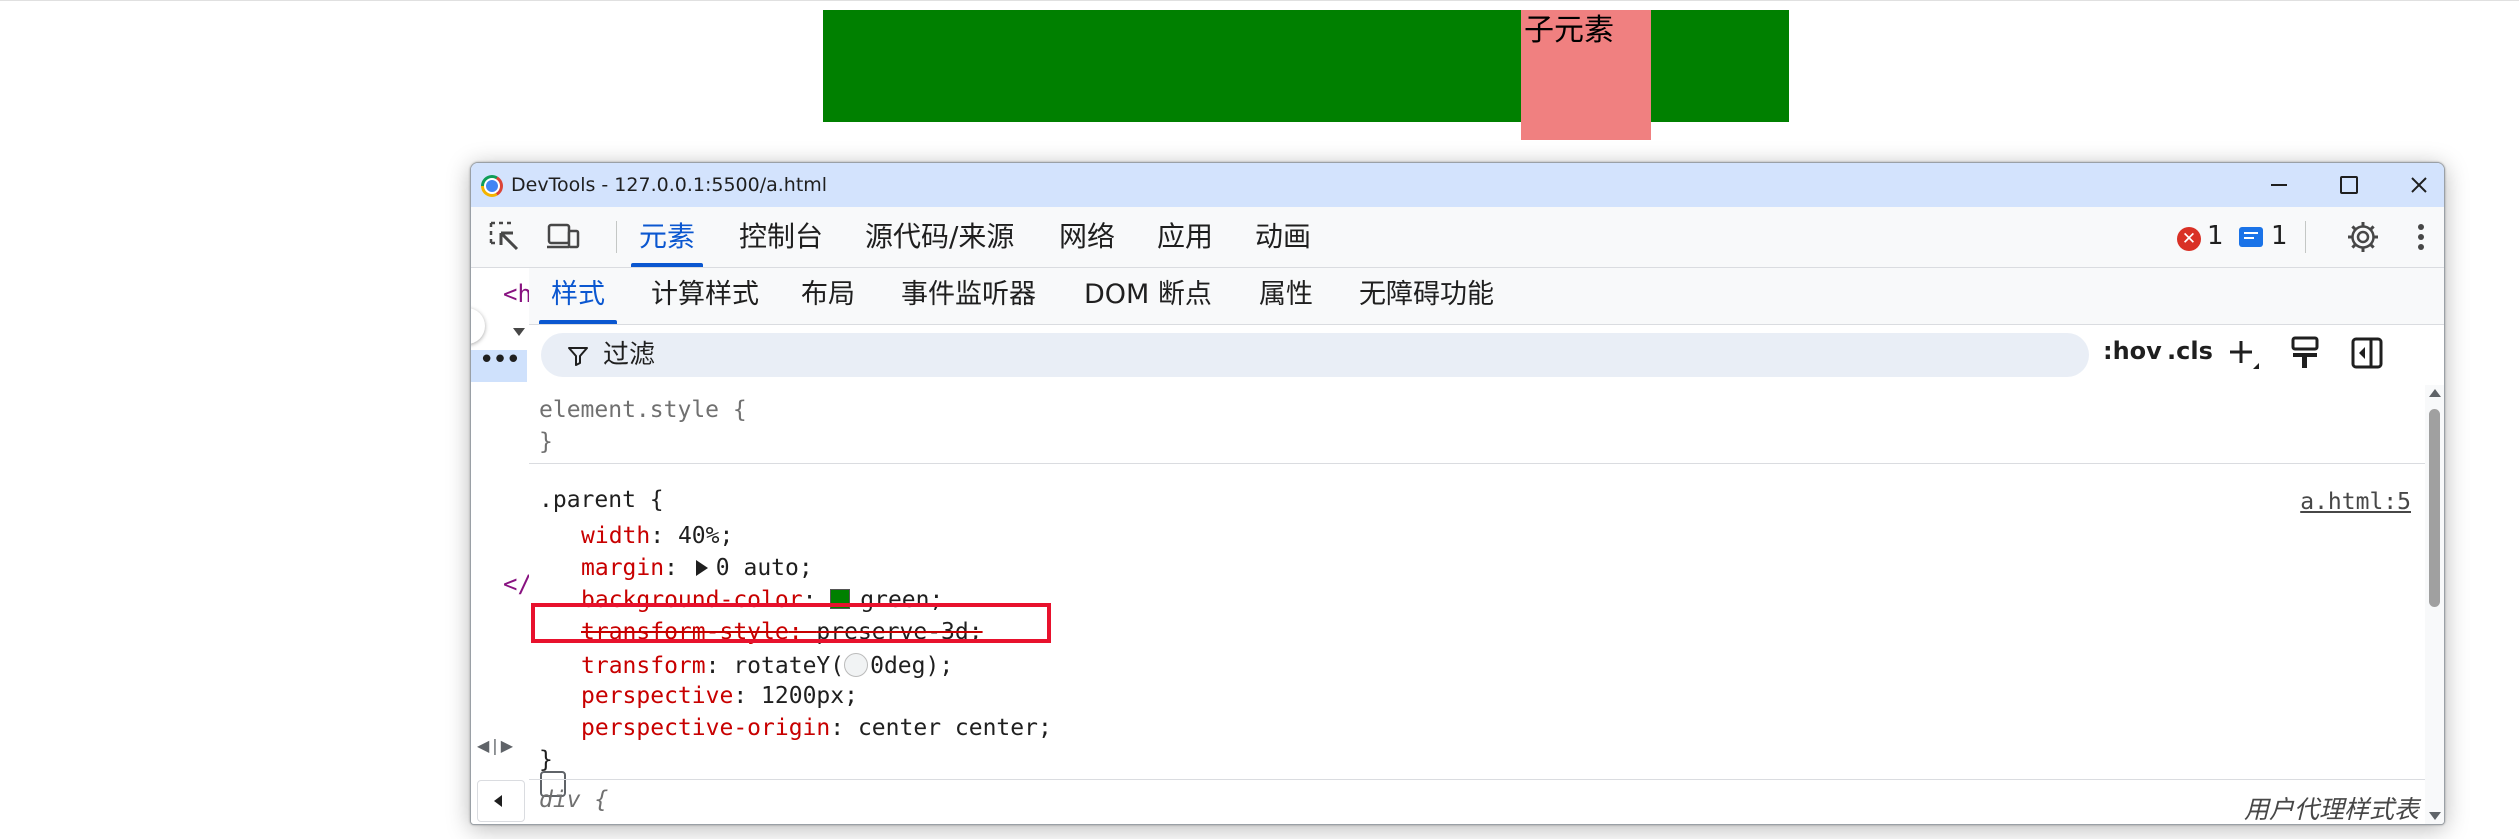  What do you see at coordinates (1306, 75) in the screenshot?
I see `demo-parent-box: 子元素` at bounding box center [1306, 75].